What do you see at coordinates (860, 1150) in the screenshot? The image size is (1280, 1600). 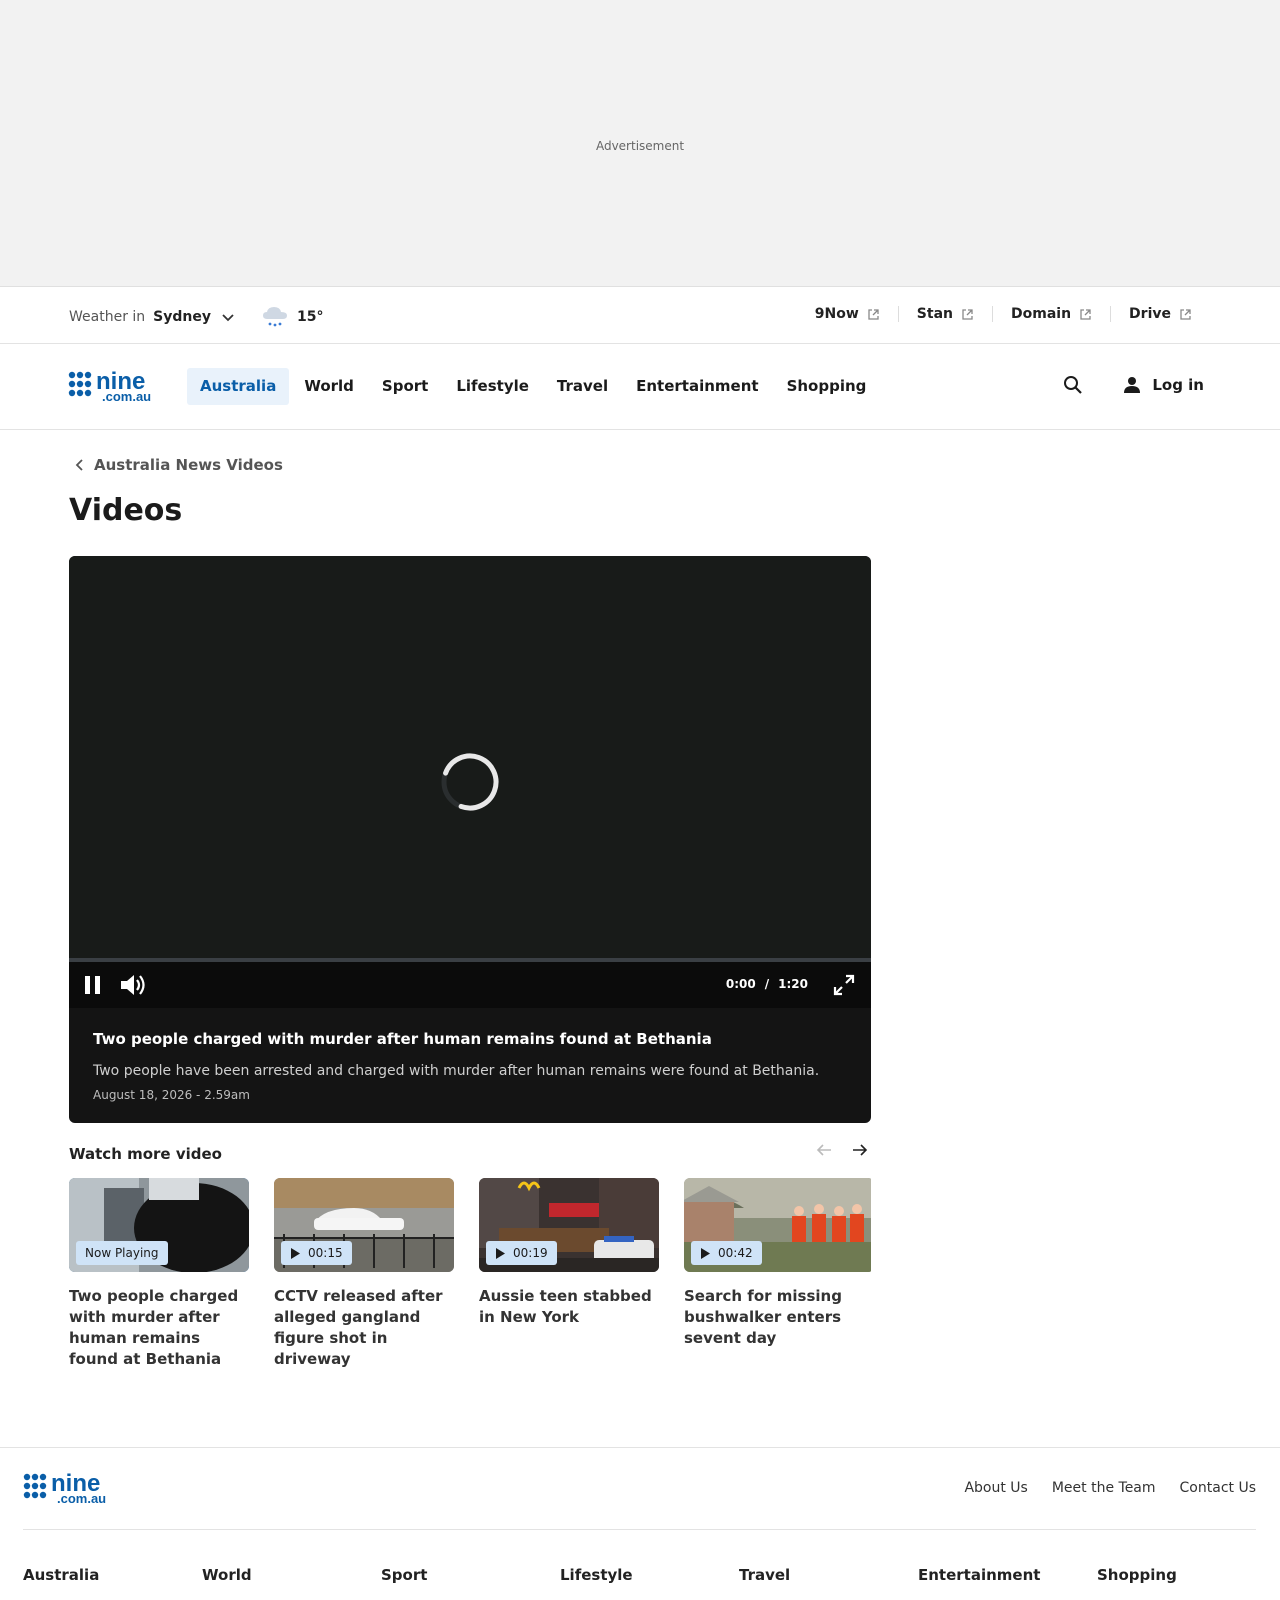 I see `arrow-right-icon` at bounding box center [860, 1150].